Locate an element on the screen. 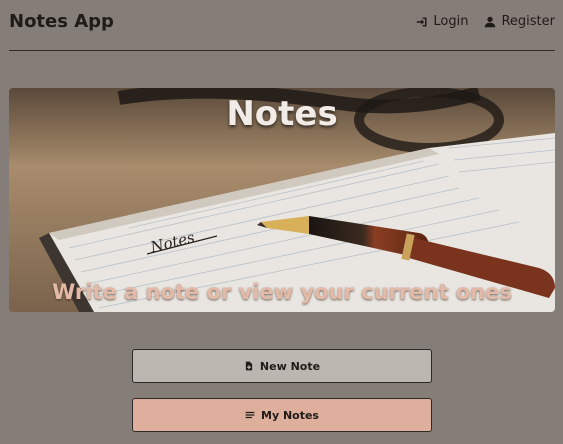 The height and width of the screenshot is (444, 563). my-notes-label: My Notes is located at coordinates (290, 415).